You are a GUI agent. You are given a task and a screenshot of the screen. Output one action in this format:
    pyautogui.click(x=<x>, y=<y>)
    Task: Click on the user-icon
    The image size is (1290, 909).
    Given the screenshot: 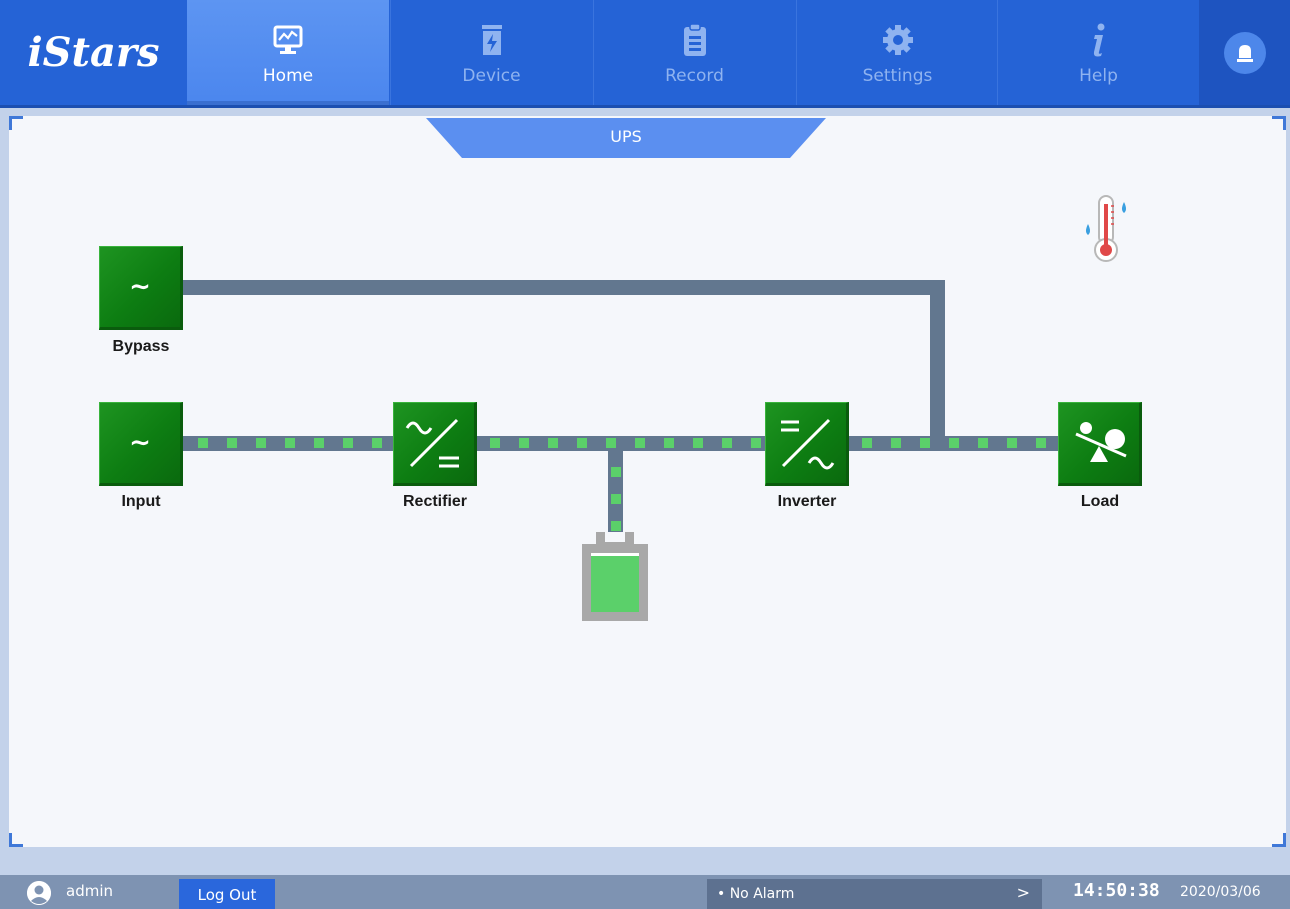 What is the action you would take?
    pyautogui.click(x=39, y=893)
    